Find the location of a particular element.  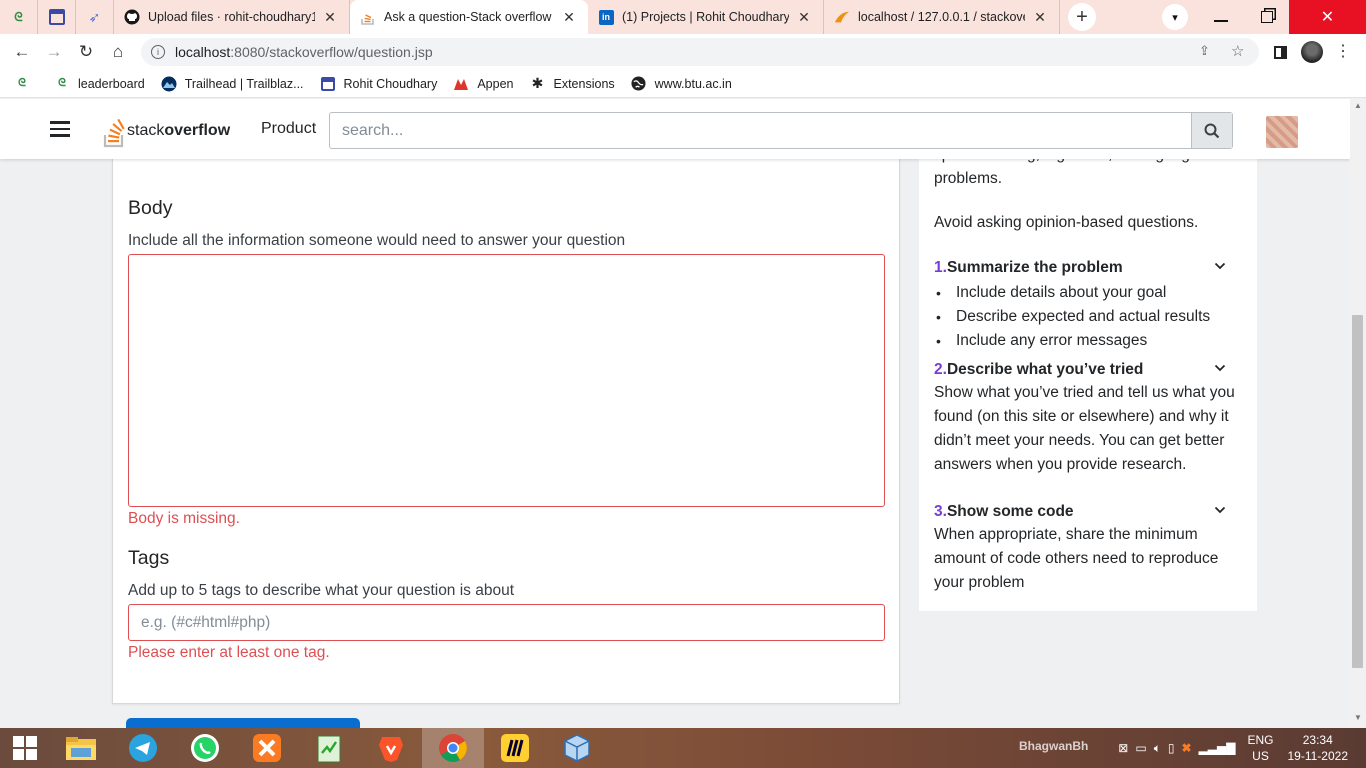

side-panel-icon is located at coordinates (1280, 52).